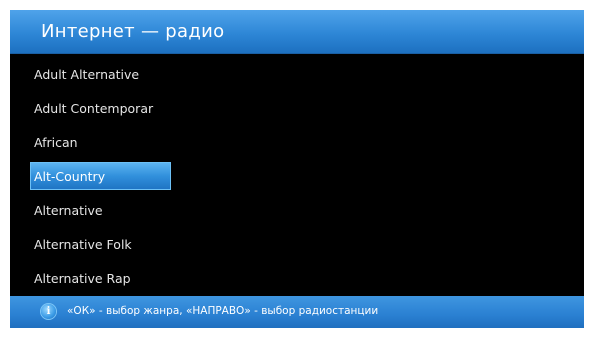 The image size is (594, 338). I want to click on genre-label: Alternative, so click(68, 210).